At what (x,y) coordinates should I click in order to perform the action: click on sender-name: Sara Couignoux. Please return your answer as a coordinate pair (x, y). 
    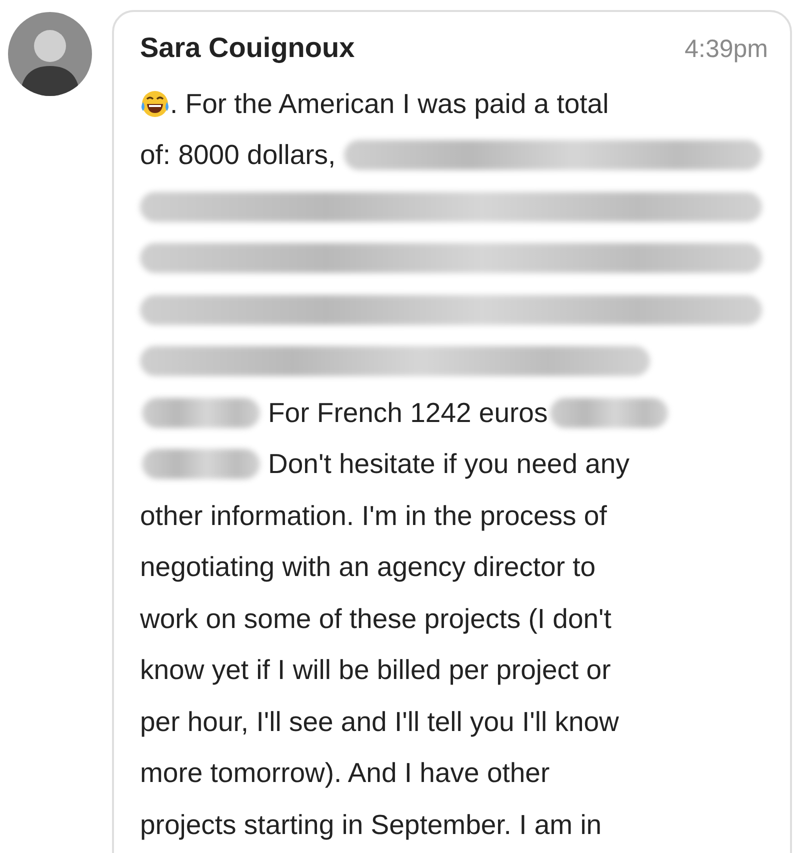
    Looking at the image, I should click on (247, 48).